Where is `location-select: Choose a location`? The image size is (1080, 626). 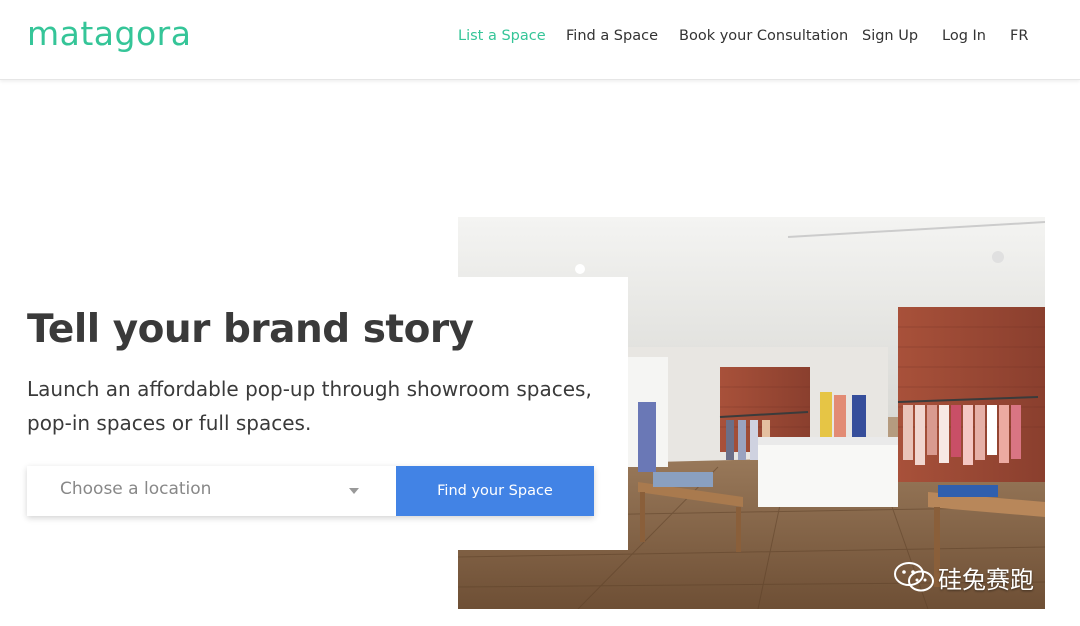
location-select: Choose a location is located at coordinates (211, 491).